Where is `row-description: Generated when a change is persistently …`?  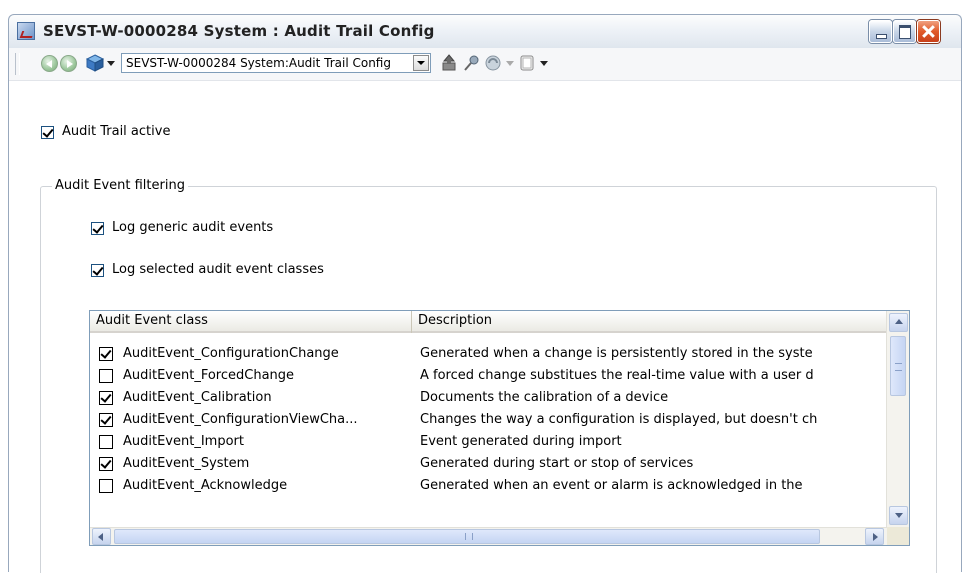 row-description: Generated when a change is persistently … is located at coordinates (616, 353).